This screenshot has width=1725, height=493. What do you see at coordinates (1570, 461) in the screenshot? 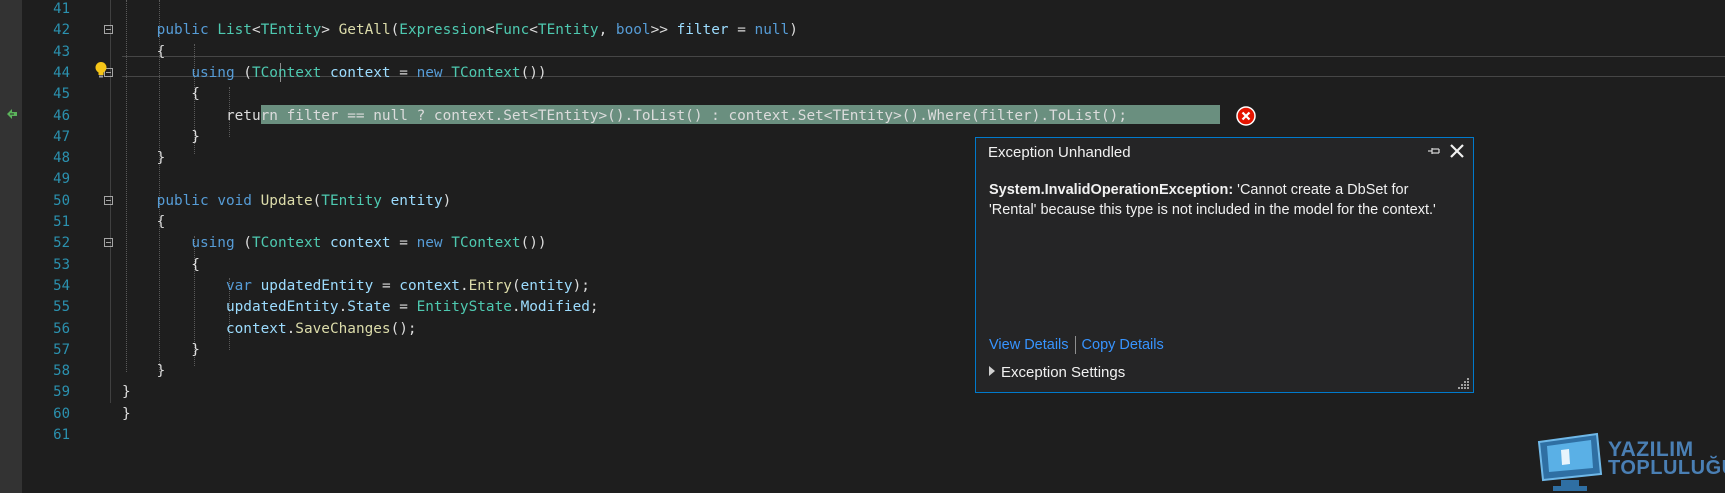
I see `logo-icon` at bounding box center [1570, 461].